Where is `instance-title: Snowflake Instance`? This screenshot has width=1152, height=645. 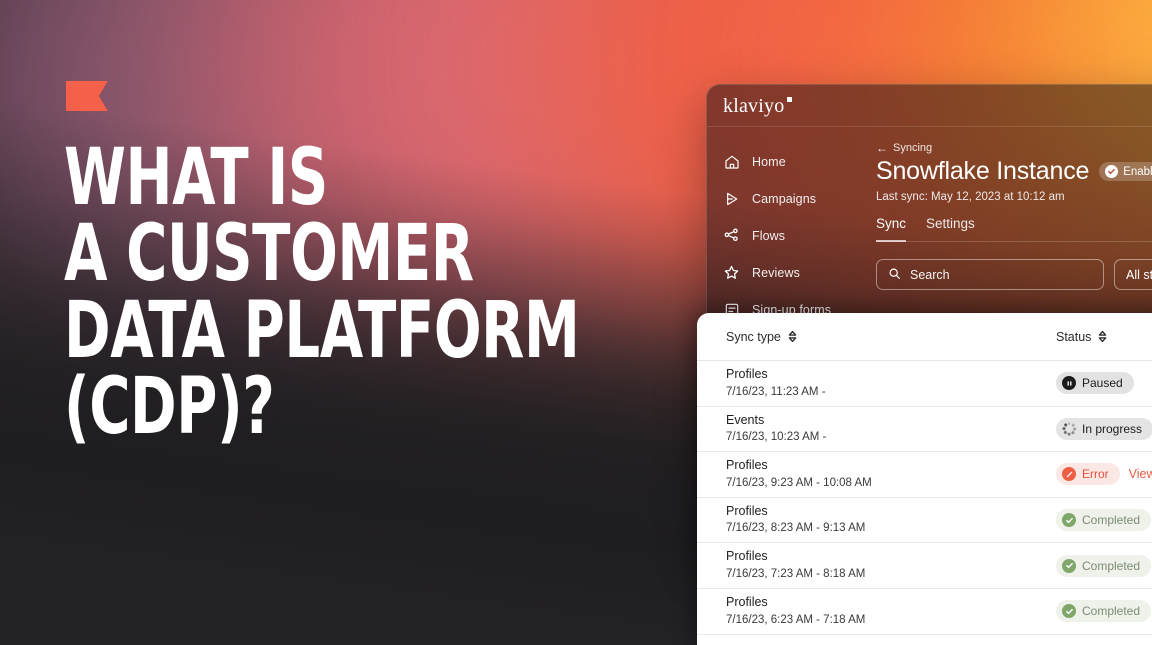 instance-title: Snowflake Instance is located at coordinates (983, 171).